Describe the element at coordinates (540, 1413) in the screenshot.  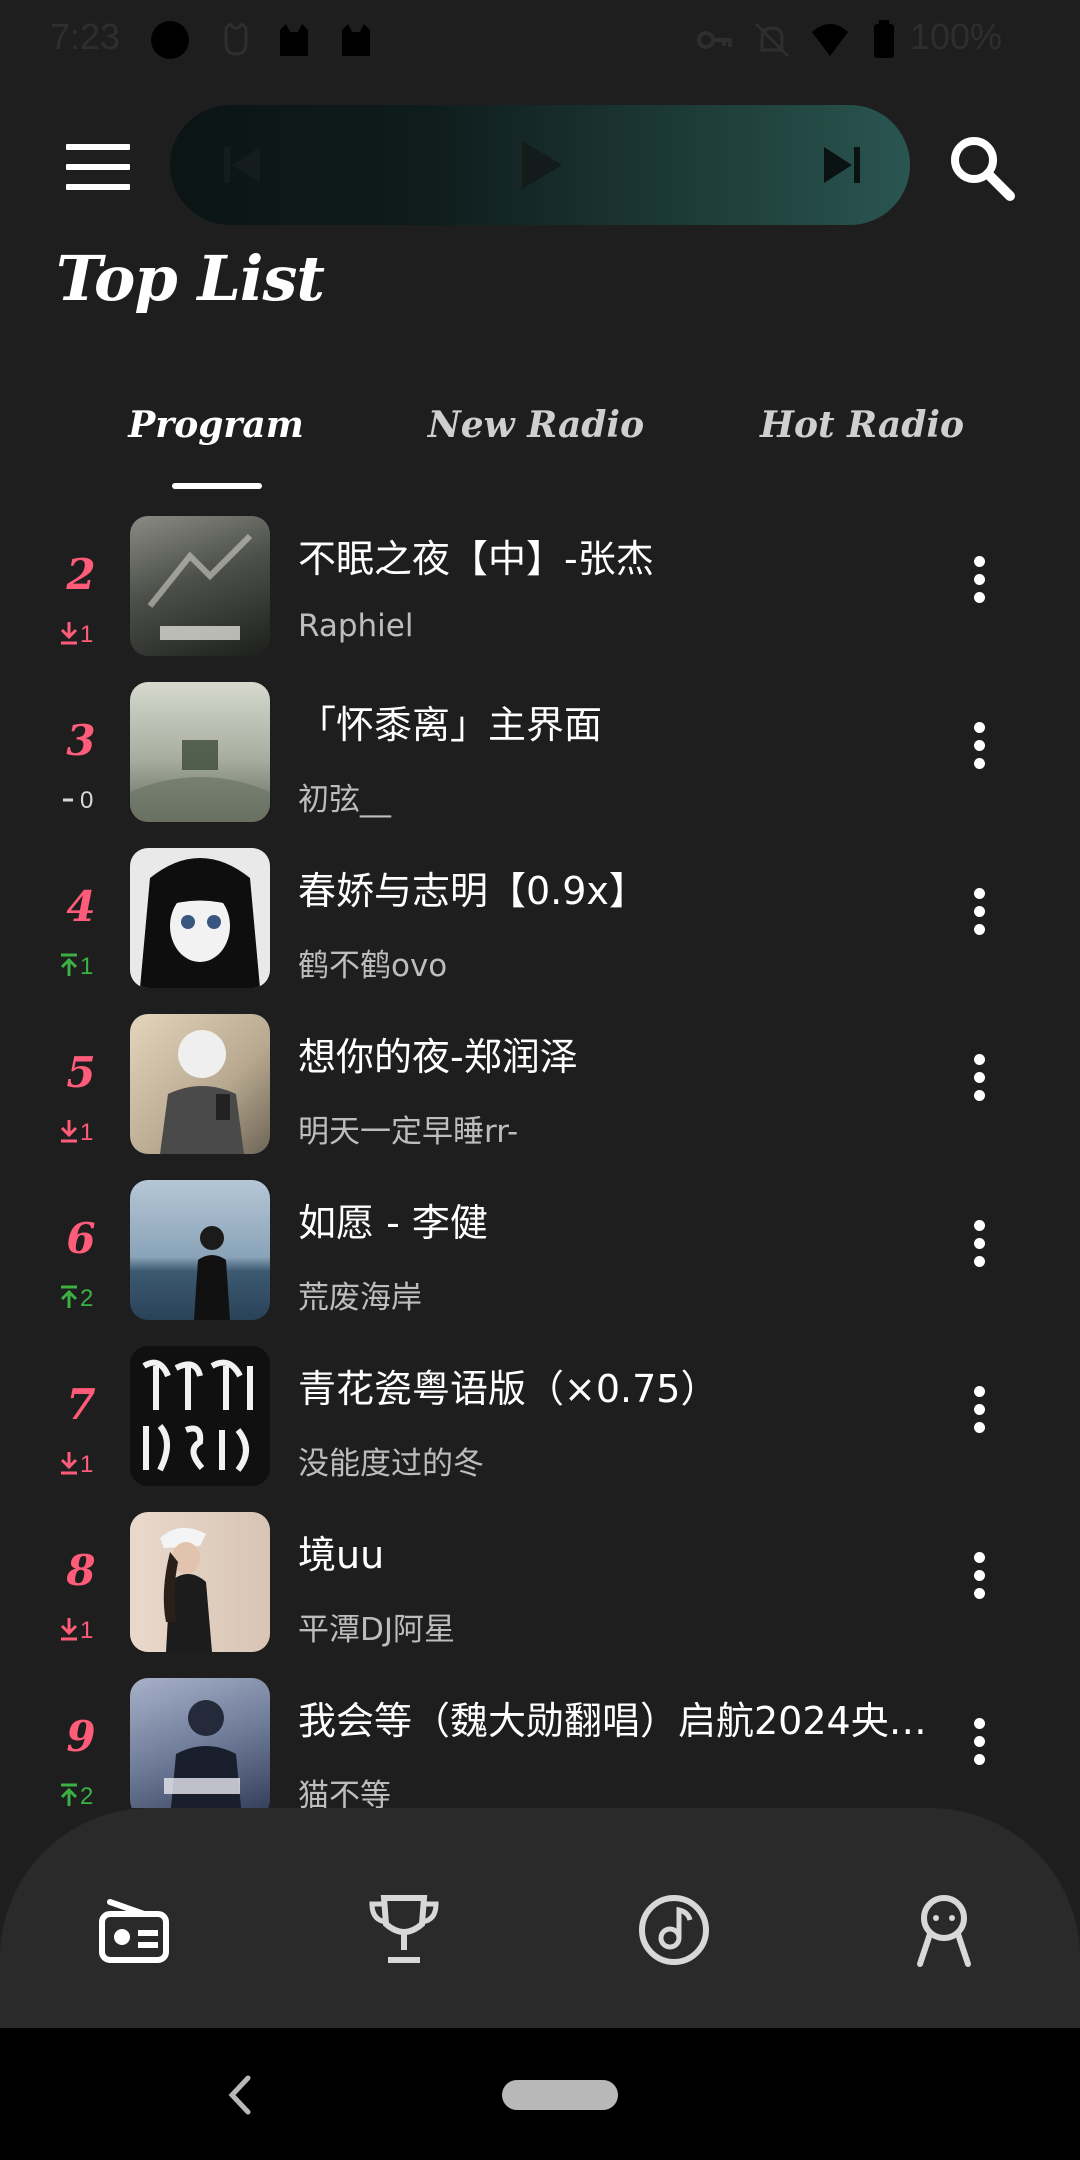
I see `list-item: 7 1 青花瓷粤语版（×0.75） 没能度过的冬` at that location.